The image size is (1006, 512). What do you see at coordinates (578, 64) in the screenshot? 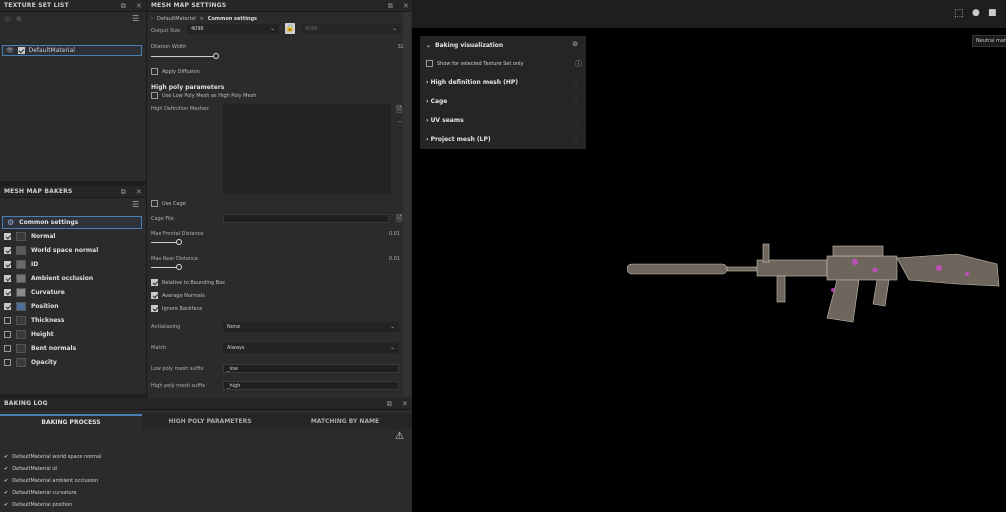
I see `info-icon: ⓘ` at bounding box center [578, 64].